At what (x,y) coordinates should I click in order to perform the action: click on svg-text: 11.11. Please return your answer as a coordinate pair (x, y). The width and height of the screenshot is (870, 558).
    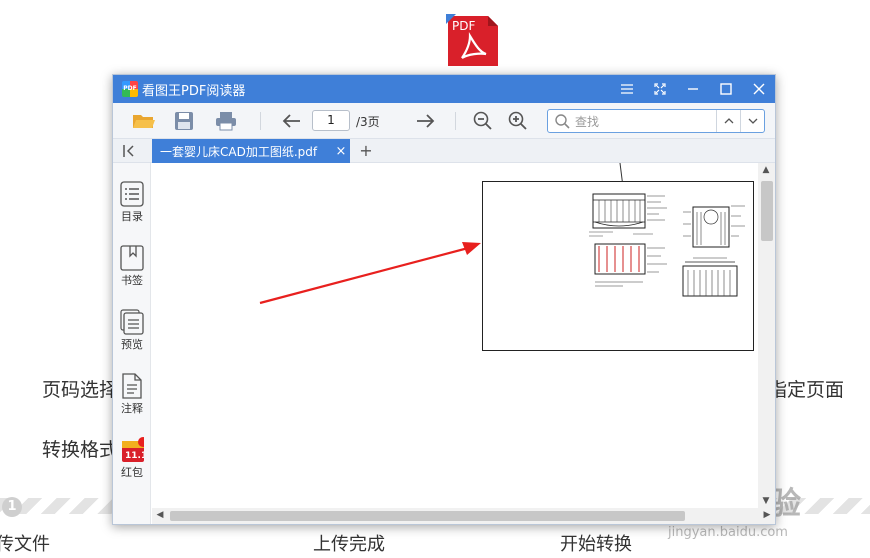
    Looking at the image, I should click on (134, 456).